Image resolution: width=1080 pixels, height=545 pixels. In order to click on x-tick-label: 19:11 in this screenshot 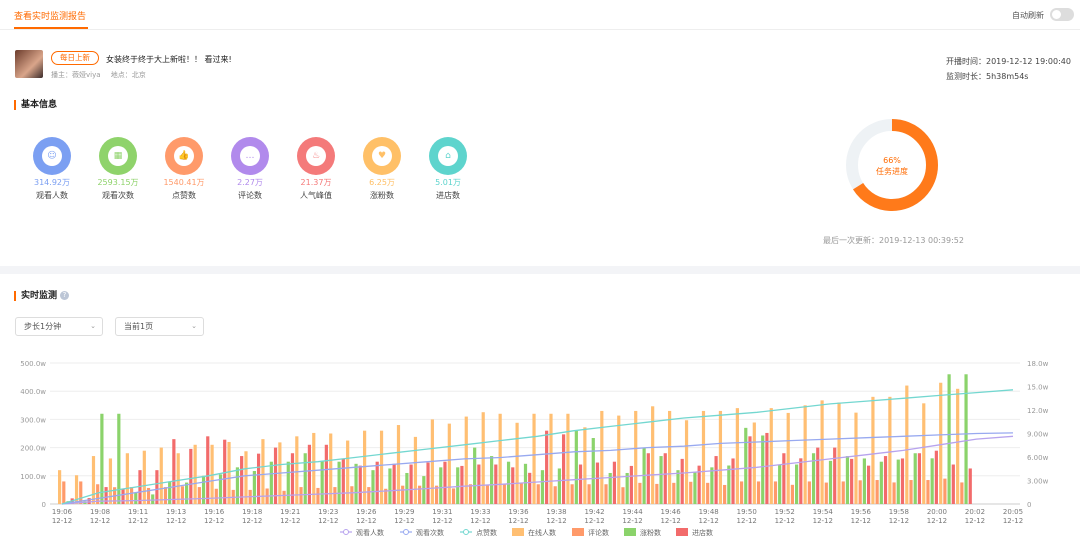, I will do `click(138, 512)`.